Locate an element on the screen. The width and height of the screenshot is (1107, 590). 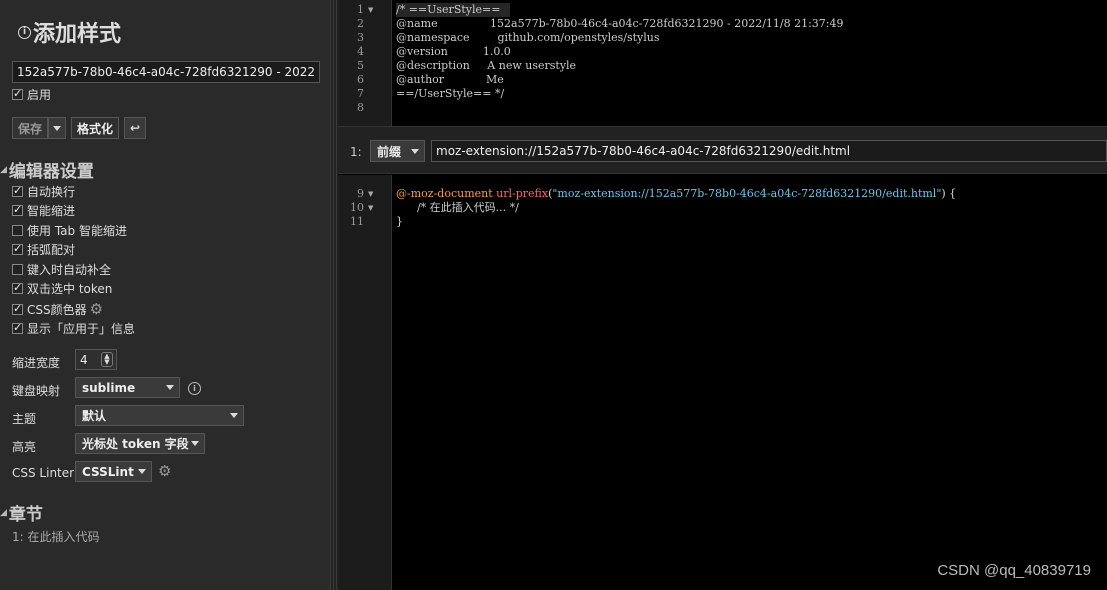
save-dropdown-button is located at coordinates (57, 128).